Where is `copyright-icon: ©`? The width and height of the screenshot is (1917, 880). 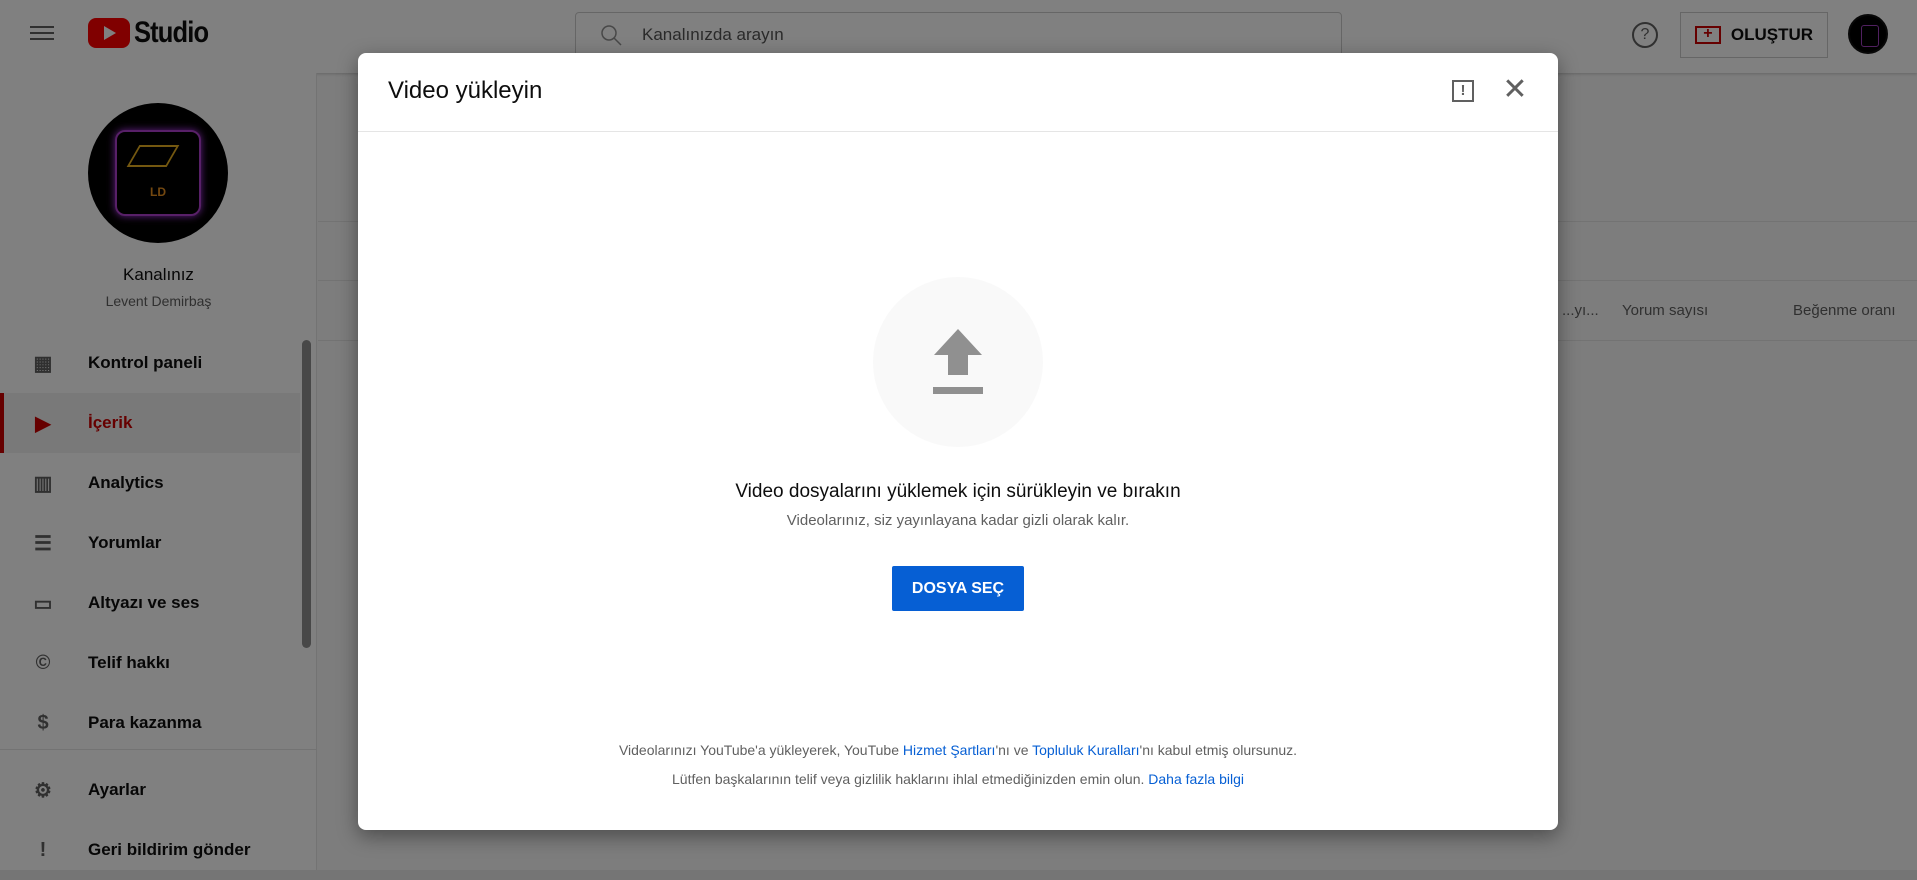
copyright-icon: © is located at coordinates (43, 662).